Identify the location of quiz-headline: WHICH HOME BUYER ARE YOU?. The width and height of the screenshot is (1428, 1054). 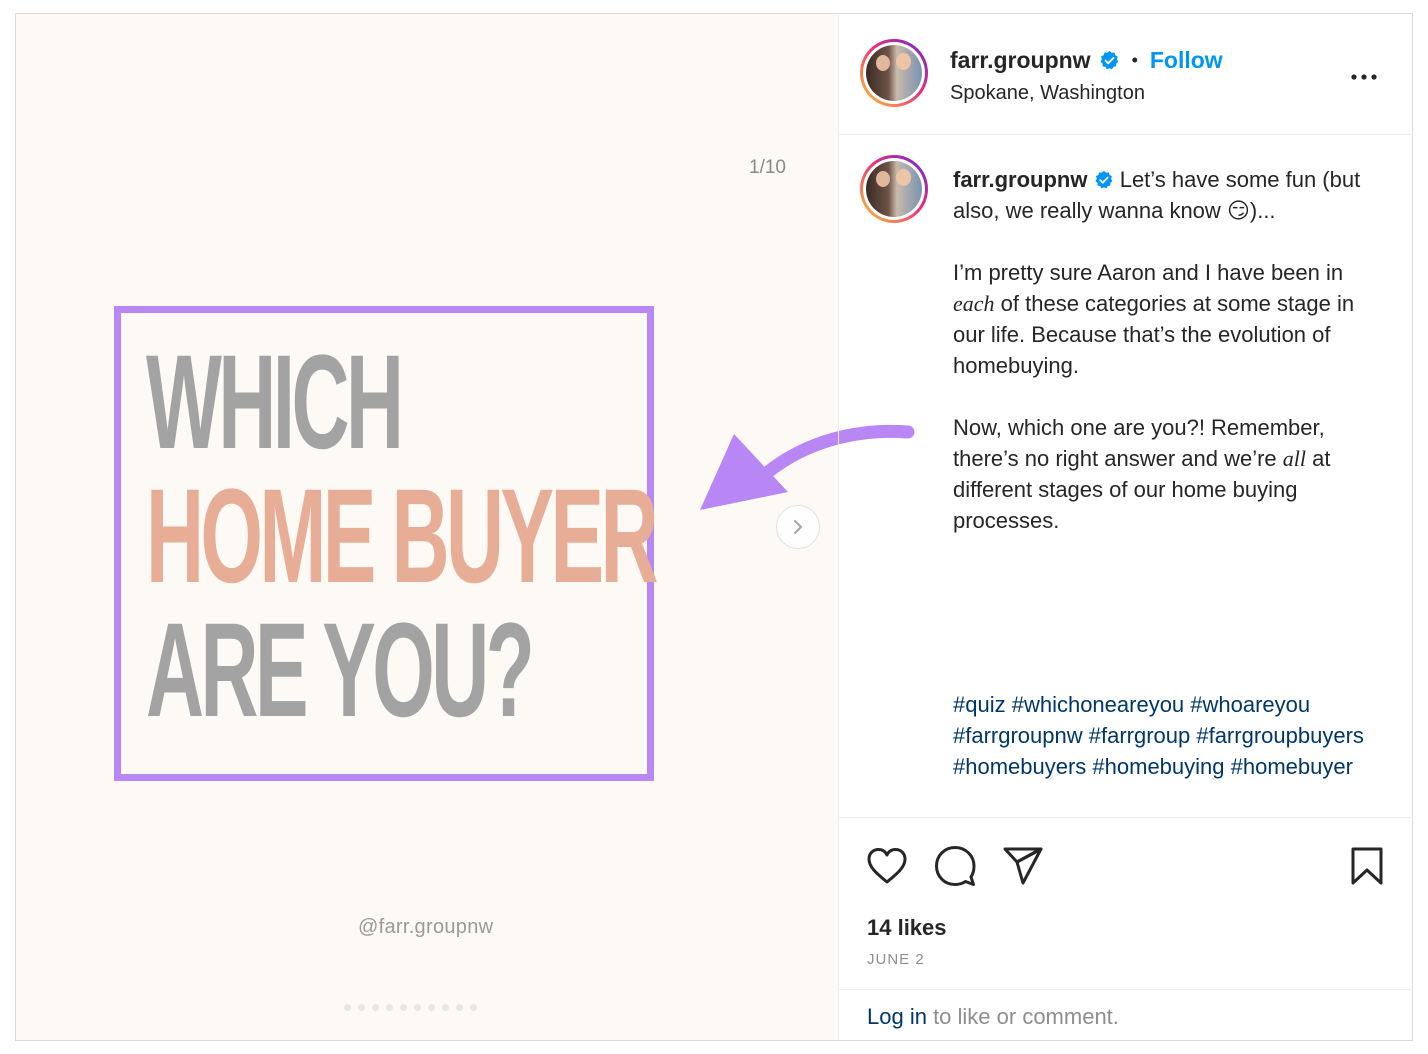
(402, 536).